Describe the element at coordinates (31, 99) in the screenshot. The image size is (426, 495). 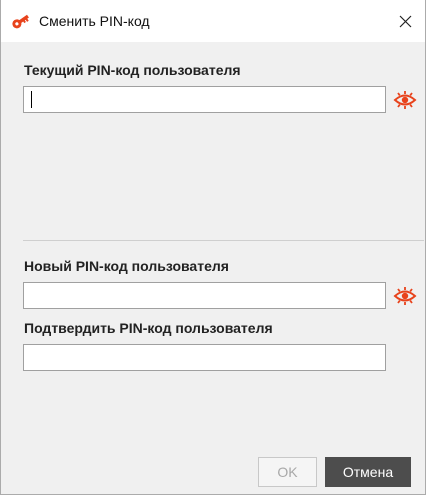
I see `text-caret` at that location.